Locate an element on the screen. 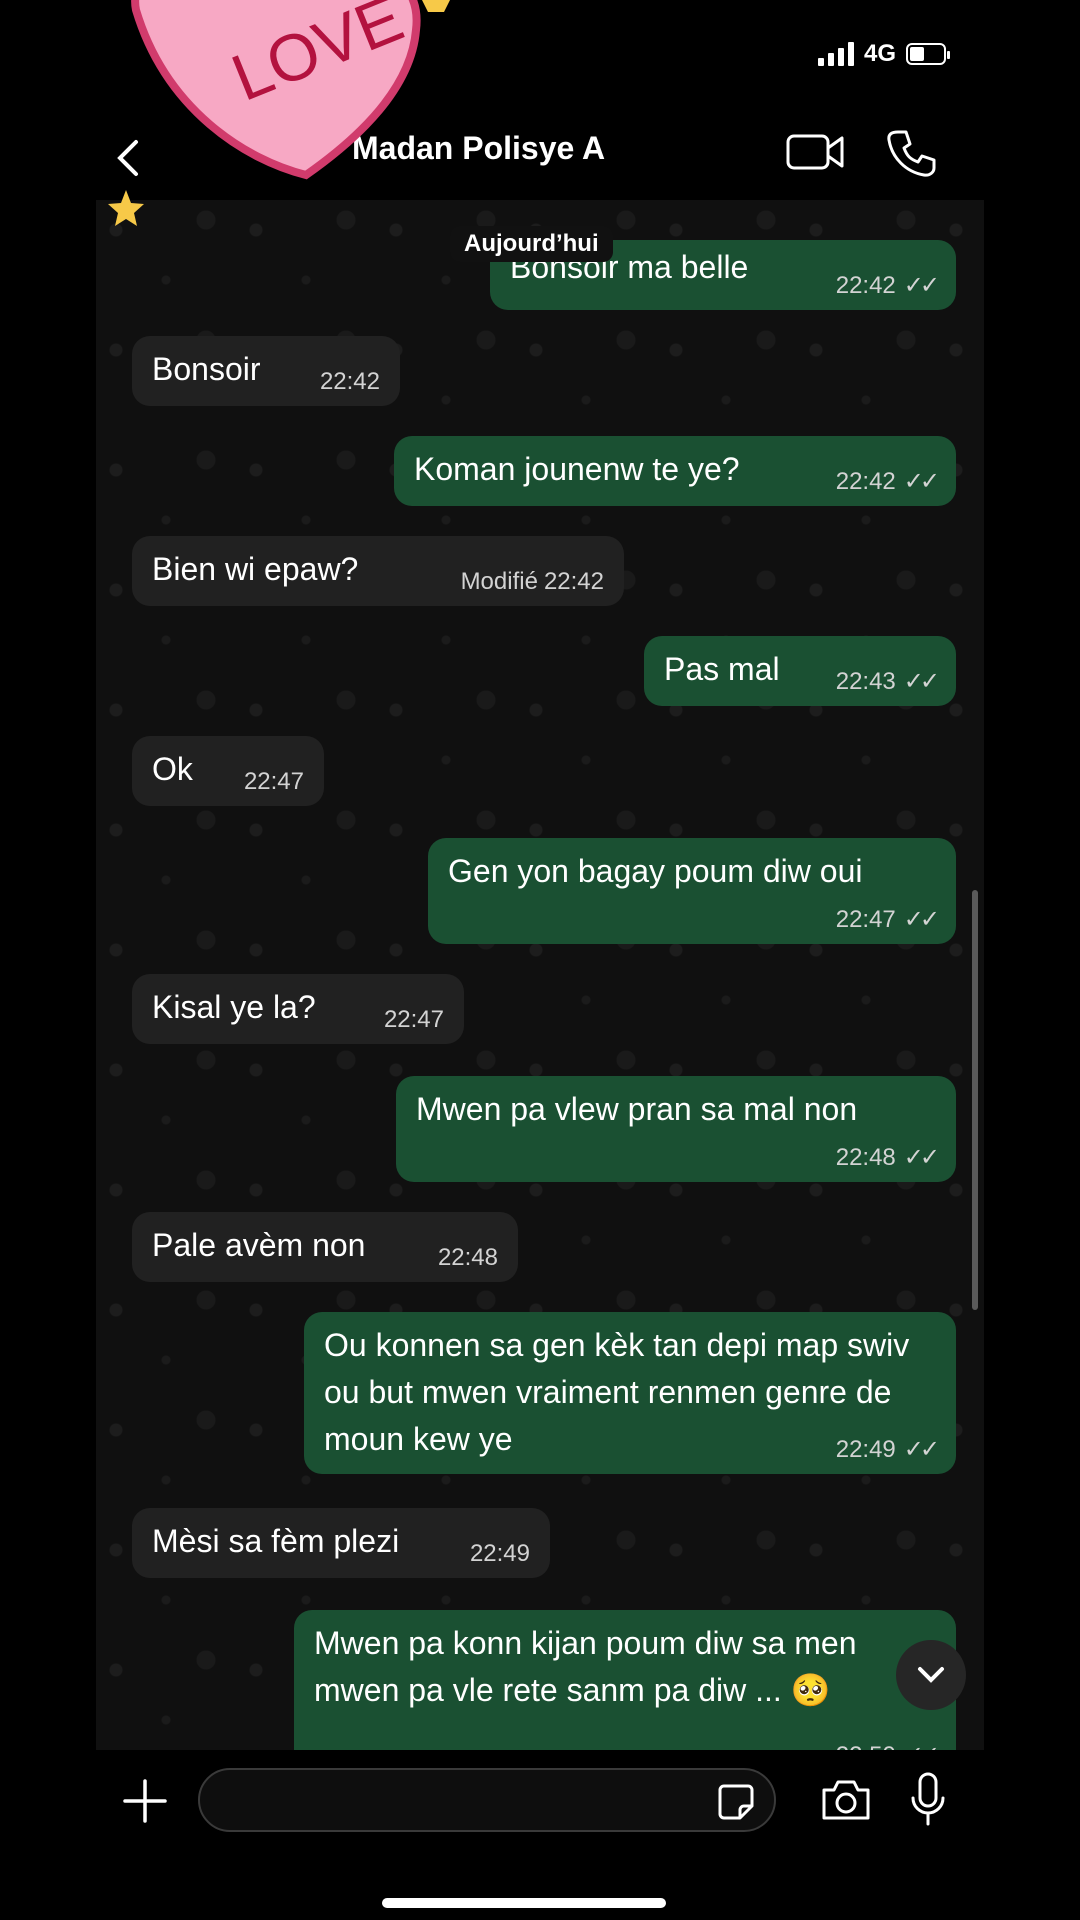 This screenshot has width=1080, height=1920. camera-icon is located at coordinates (846, 1800).